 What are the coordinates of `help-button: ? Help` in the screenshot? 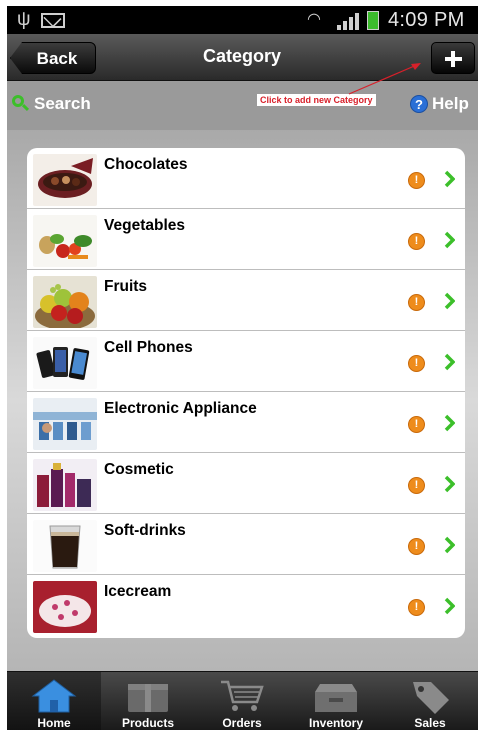 It's located at (439, 104).